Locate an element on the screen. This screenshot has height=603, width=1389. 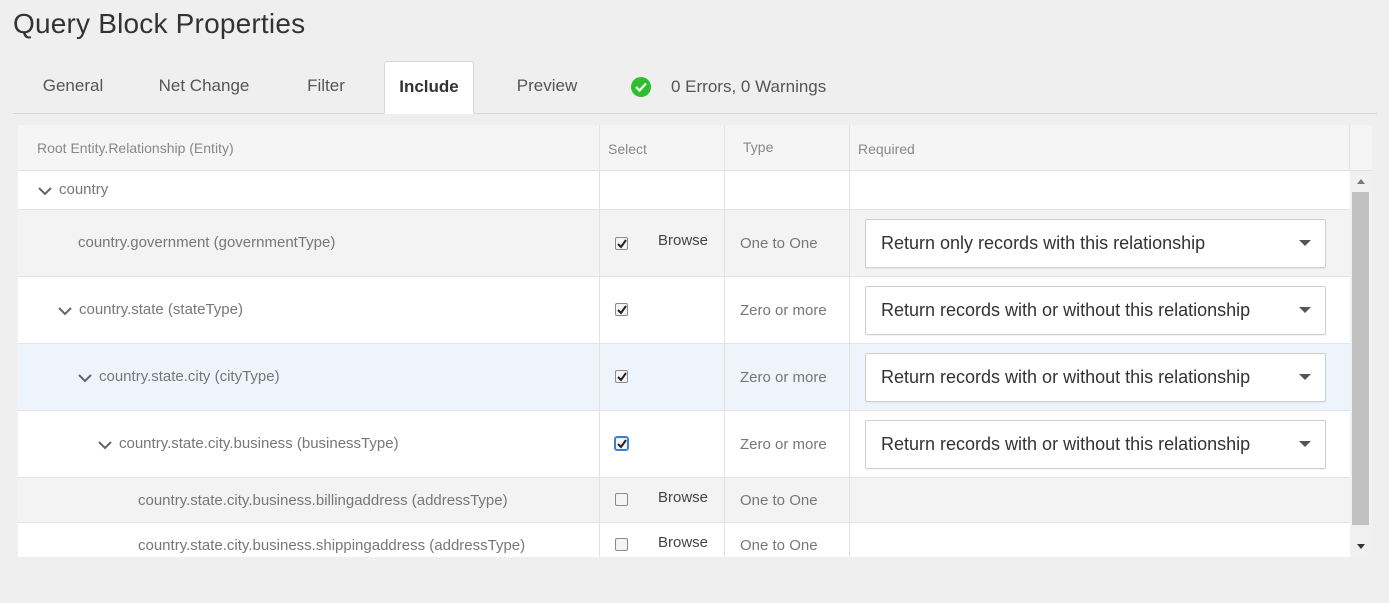
page-title: Query Block Properties is located at coordinates (159, 23).